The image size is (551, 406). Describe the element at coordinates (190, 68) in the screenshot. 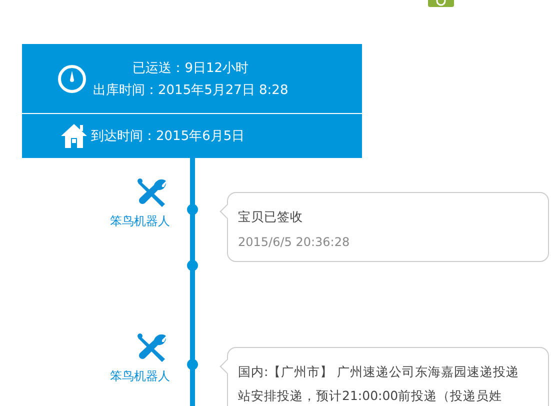

I see `transit-duration: 已运送：9日12小时` at that location.